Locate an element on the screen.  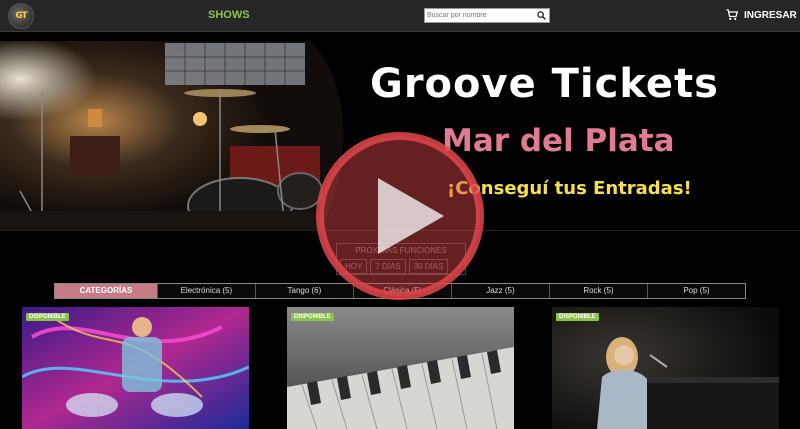
hero-title: Groove Tickets is located at coordinates (544, 84).